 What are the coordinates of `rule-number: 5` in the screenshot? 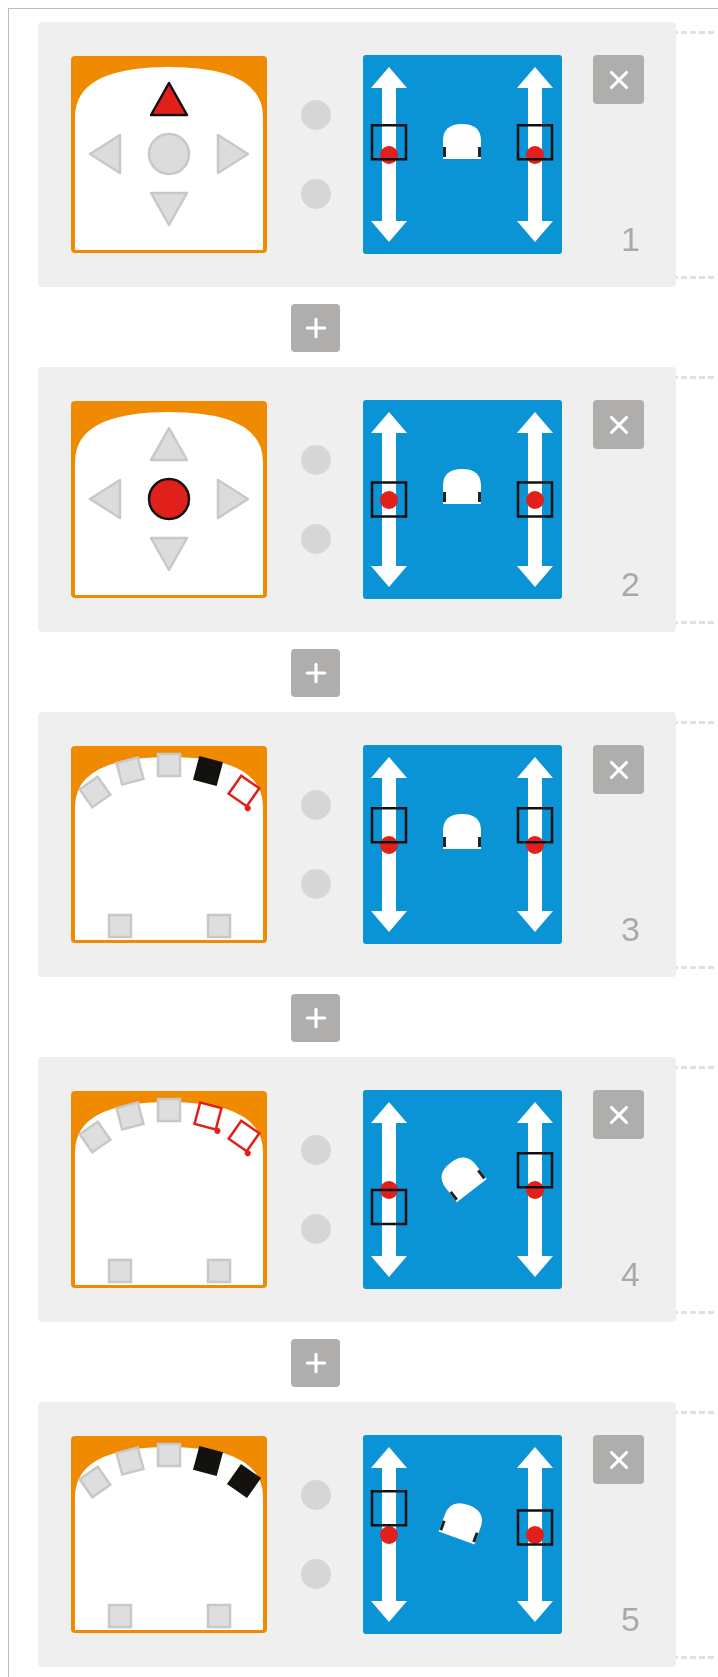 It's located at (631, 1619).